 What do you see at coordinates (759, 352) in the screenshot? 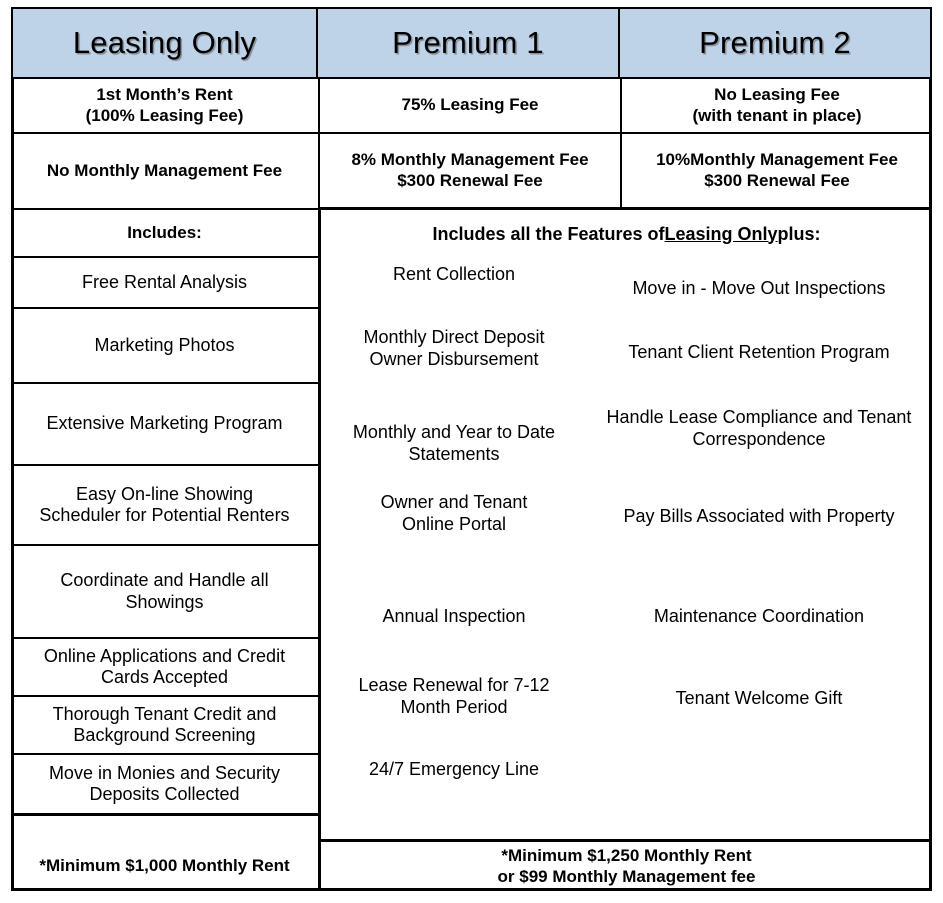
I see `premium-2-list-item: Tenant Client Retention Program` at bounding box center [759, 352].